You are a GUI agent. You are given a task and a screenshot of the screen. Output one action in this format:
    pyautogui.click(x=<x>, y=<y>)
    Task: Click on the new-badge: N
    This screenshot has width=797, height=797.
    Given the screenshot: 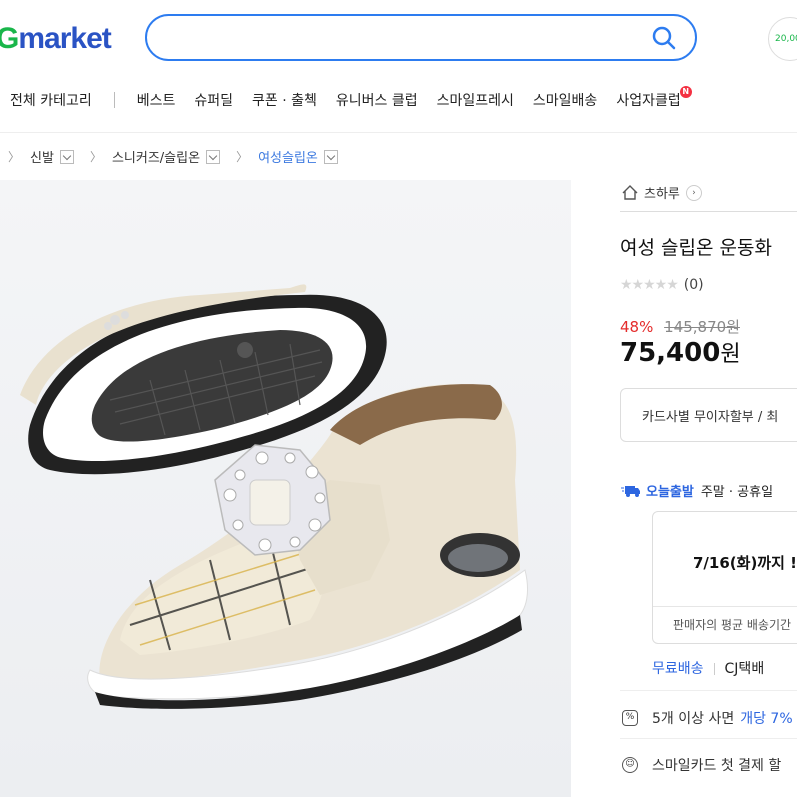 What is the action you would take?
    pyautogui.click(x=685, y=92)
    